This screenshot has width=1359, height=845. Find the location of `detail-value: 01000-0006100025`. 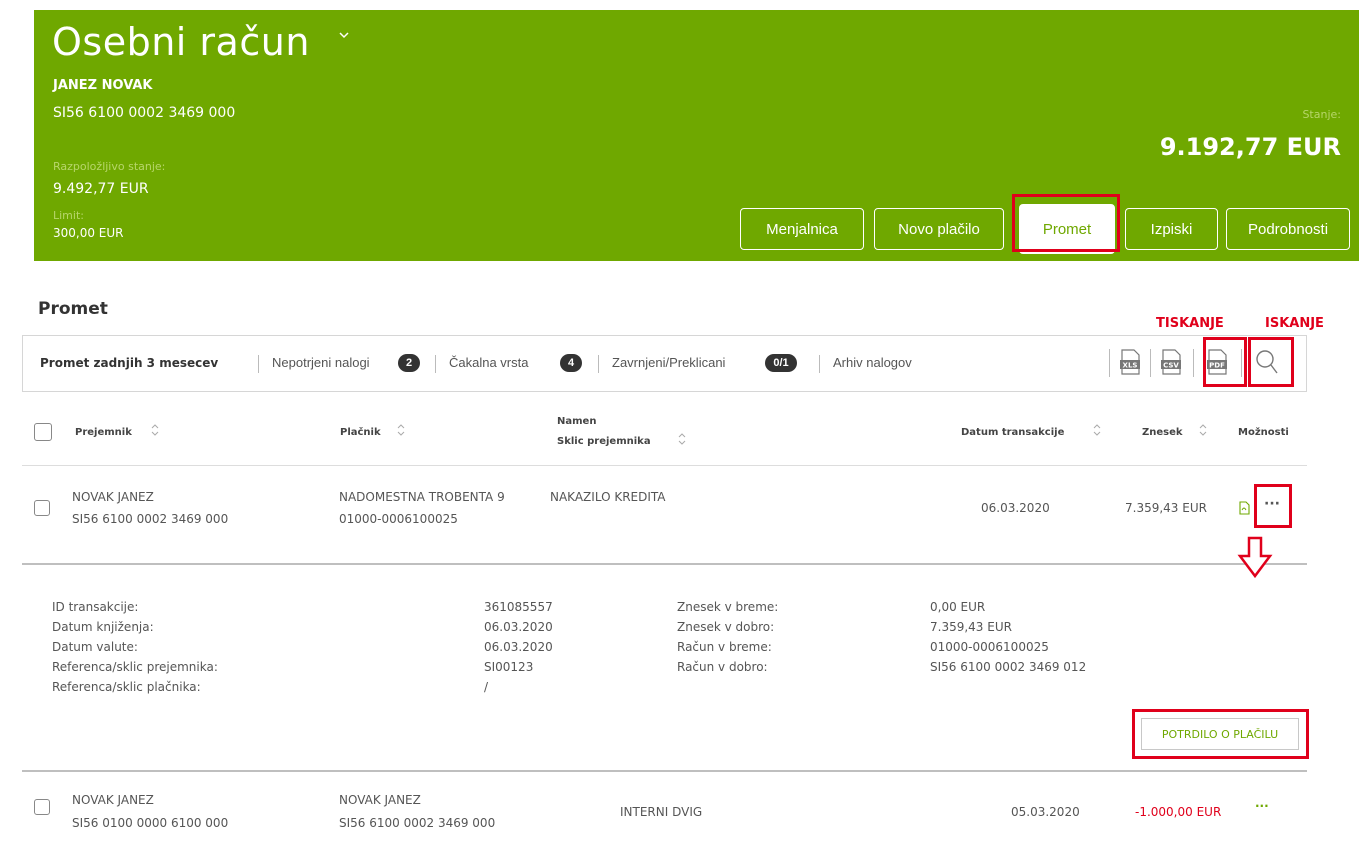

detail-value: 01000-0006100025 is located at coordinates (989, 647).